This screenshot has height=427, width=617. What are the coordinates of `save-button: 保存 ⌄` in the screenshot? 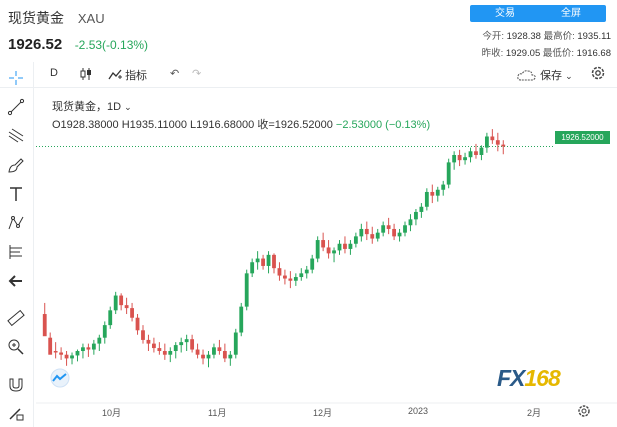 It's located at (545, 75).